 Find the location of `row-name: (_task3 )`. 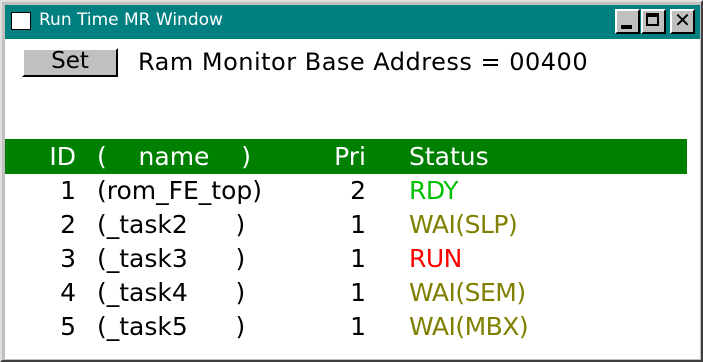

row-name: (_task3 ) is located at coordinates (171, 258).